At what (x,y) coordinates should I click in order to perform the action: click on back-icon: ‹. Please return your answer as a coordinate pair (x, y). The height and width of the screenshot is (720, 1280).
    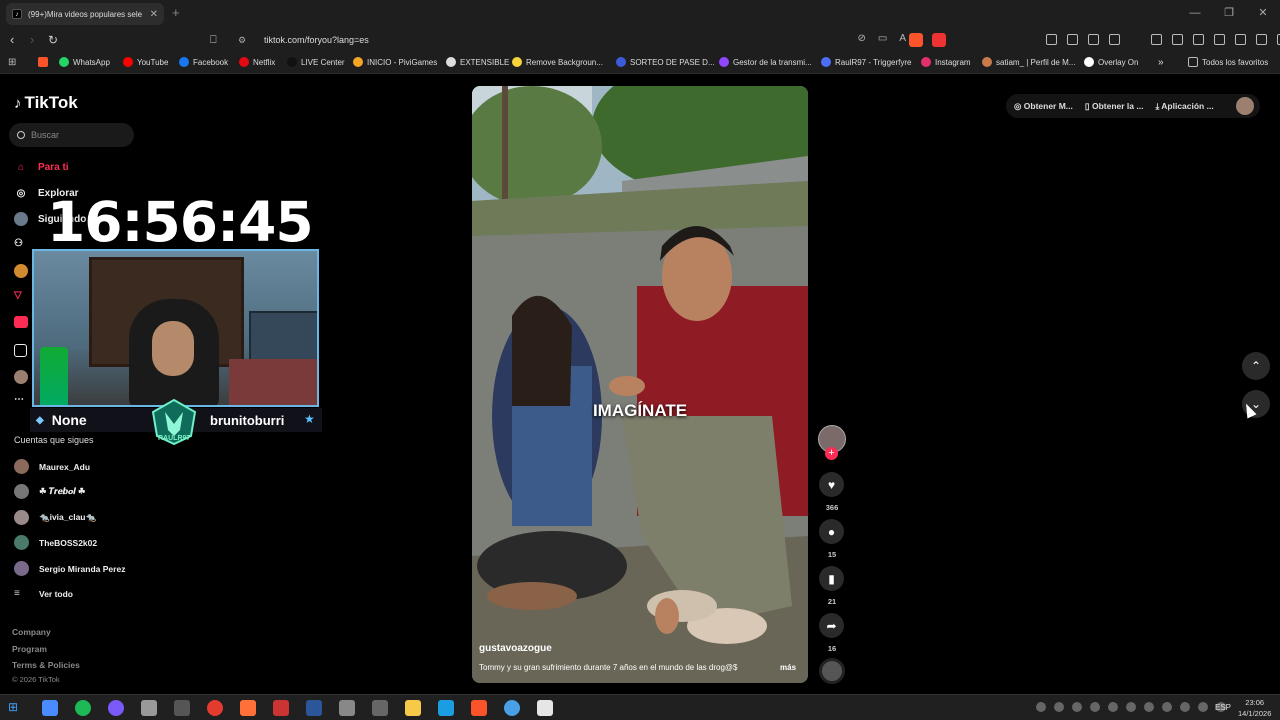
    Looking at the image, I should click on (12, 40).